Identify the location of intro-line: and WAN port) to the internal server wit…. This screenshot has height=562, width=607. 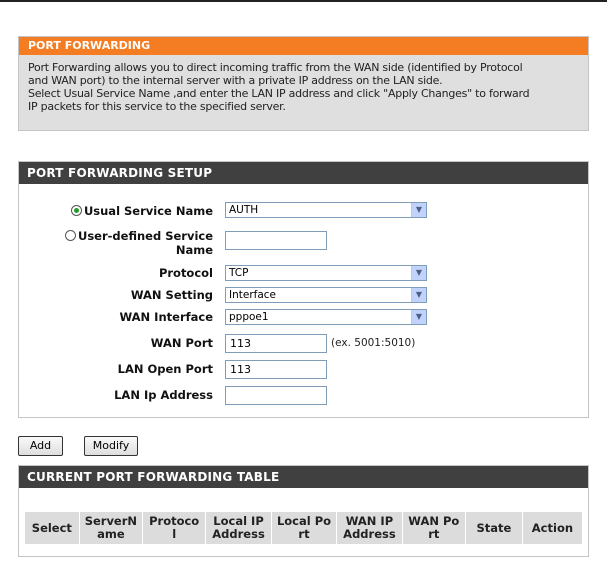
(235, 80).